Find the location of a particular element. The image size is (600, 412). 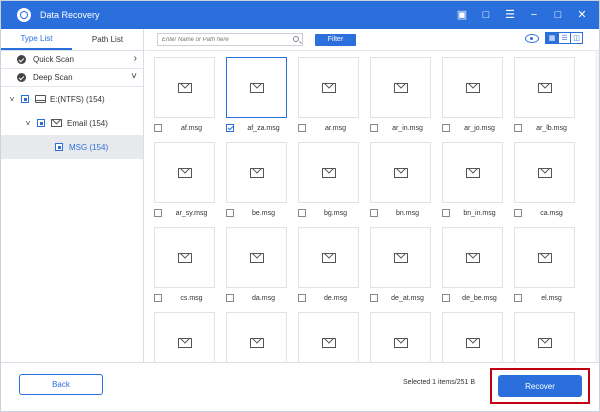

file-card: de_at.msg is located at coordinates (400, 264).